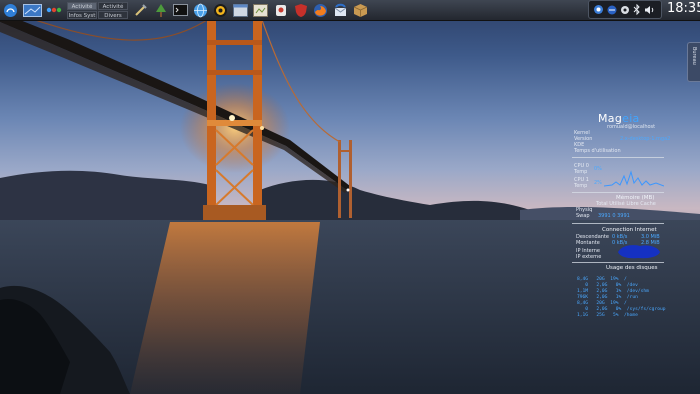 The width and height of the screenshot is (700, 394). Describe the element at coordinates (32, 10) in the screenshot. I see `show-desktop-icon` at that location.